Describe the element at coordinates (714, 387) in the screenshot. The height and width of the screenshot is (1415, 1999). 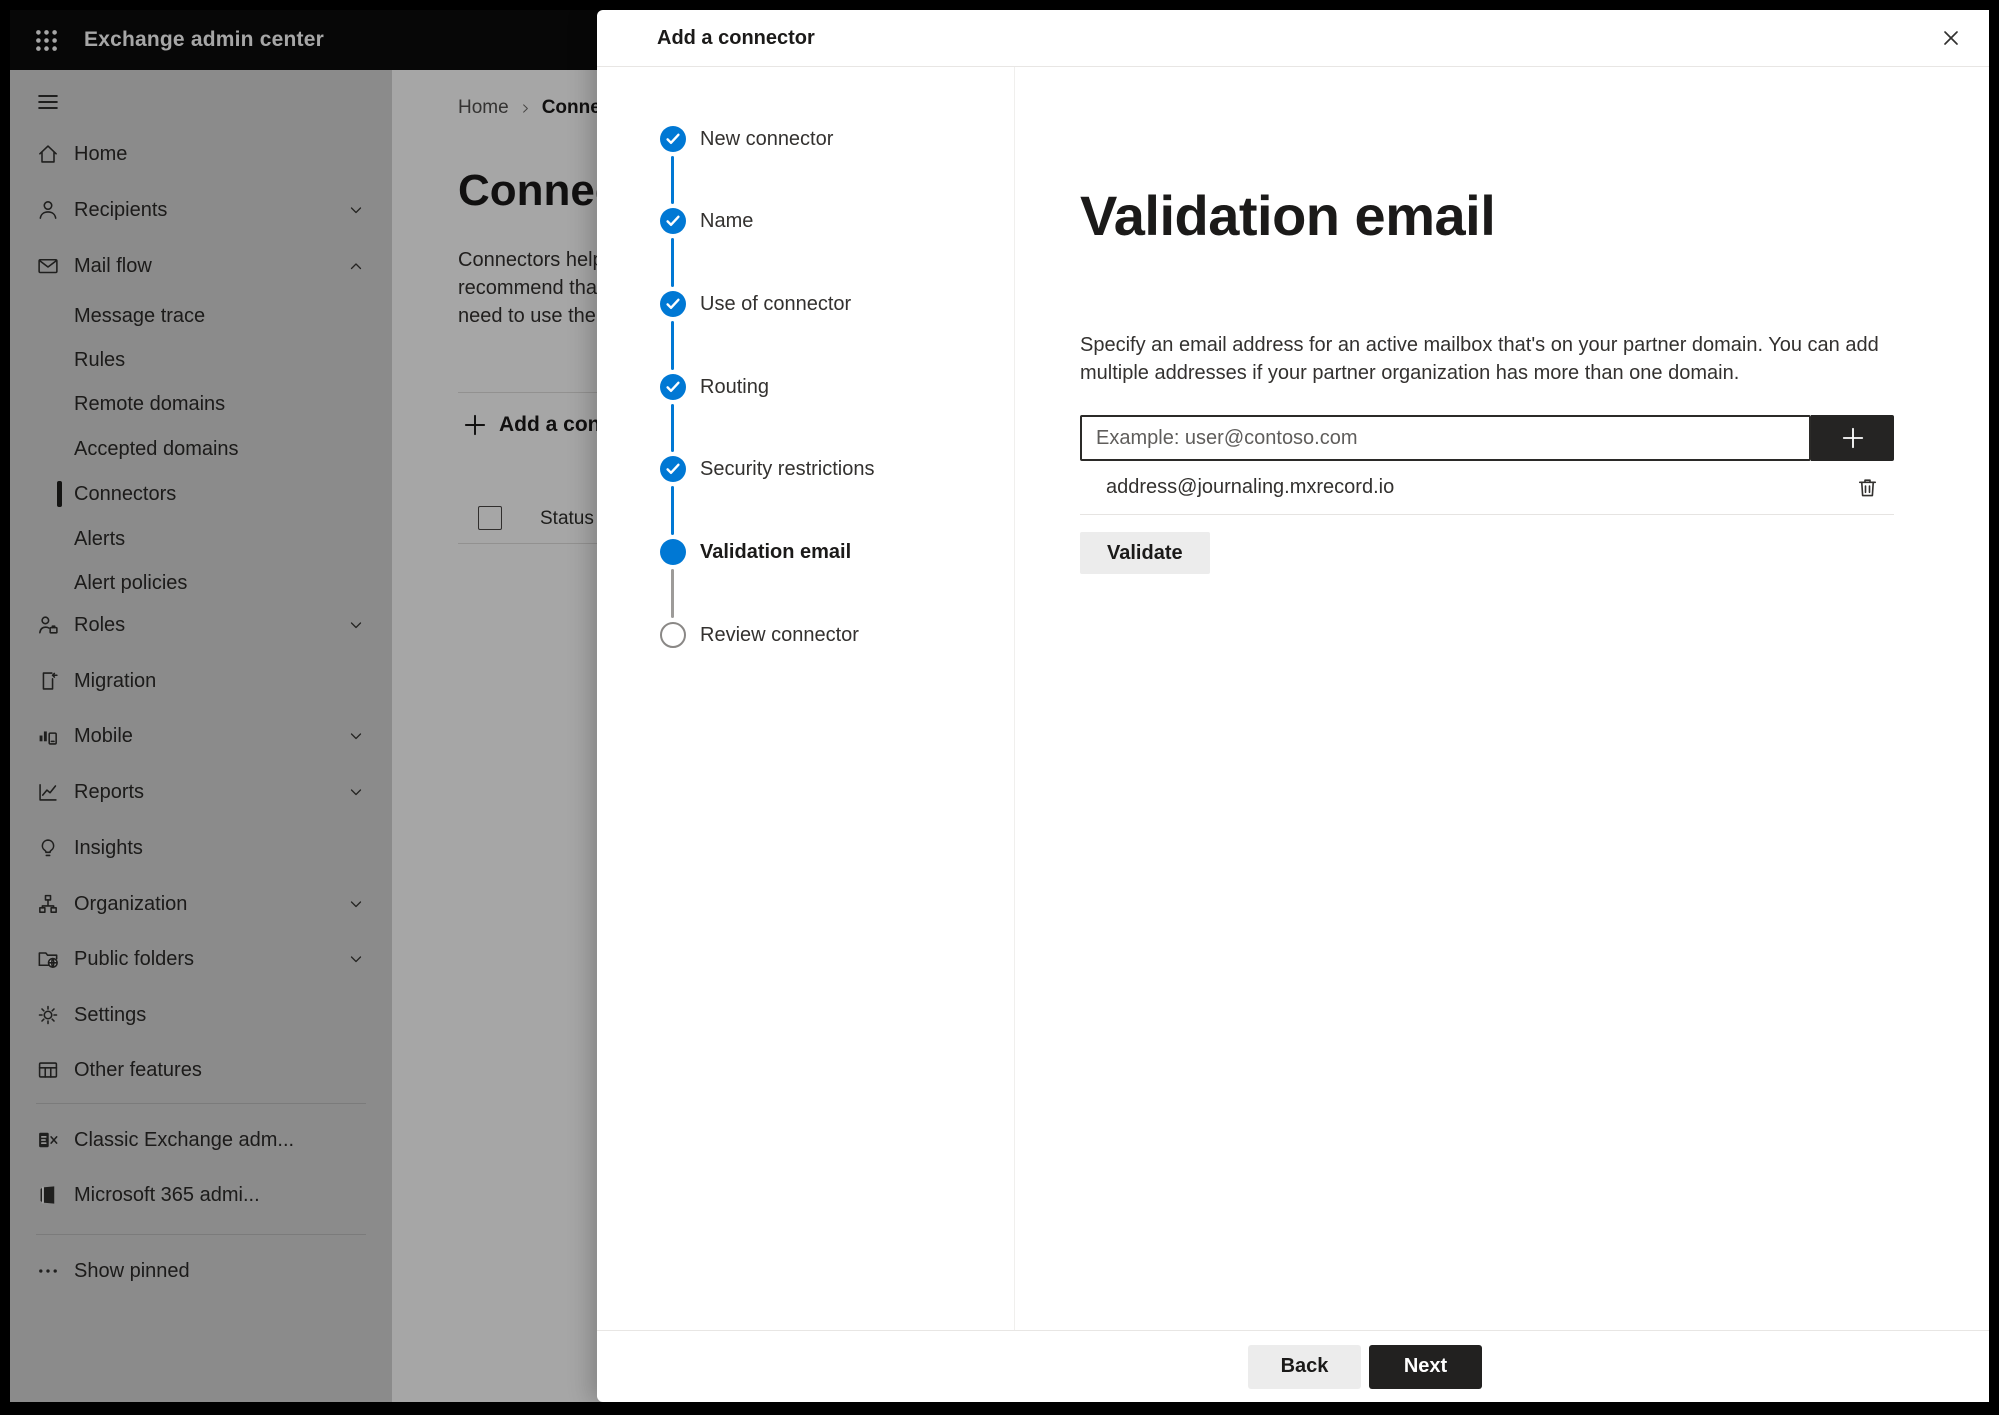
I see `step-routing: Routing` at that location.